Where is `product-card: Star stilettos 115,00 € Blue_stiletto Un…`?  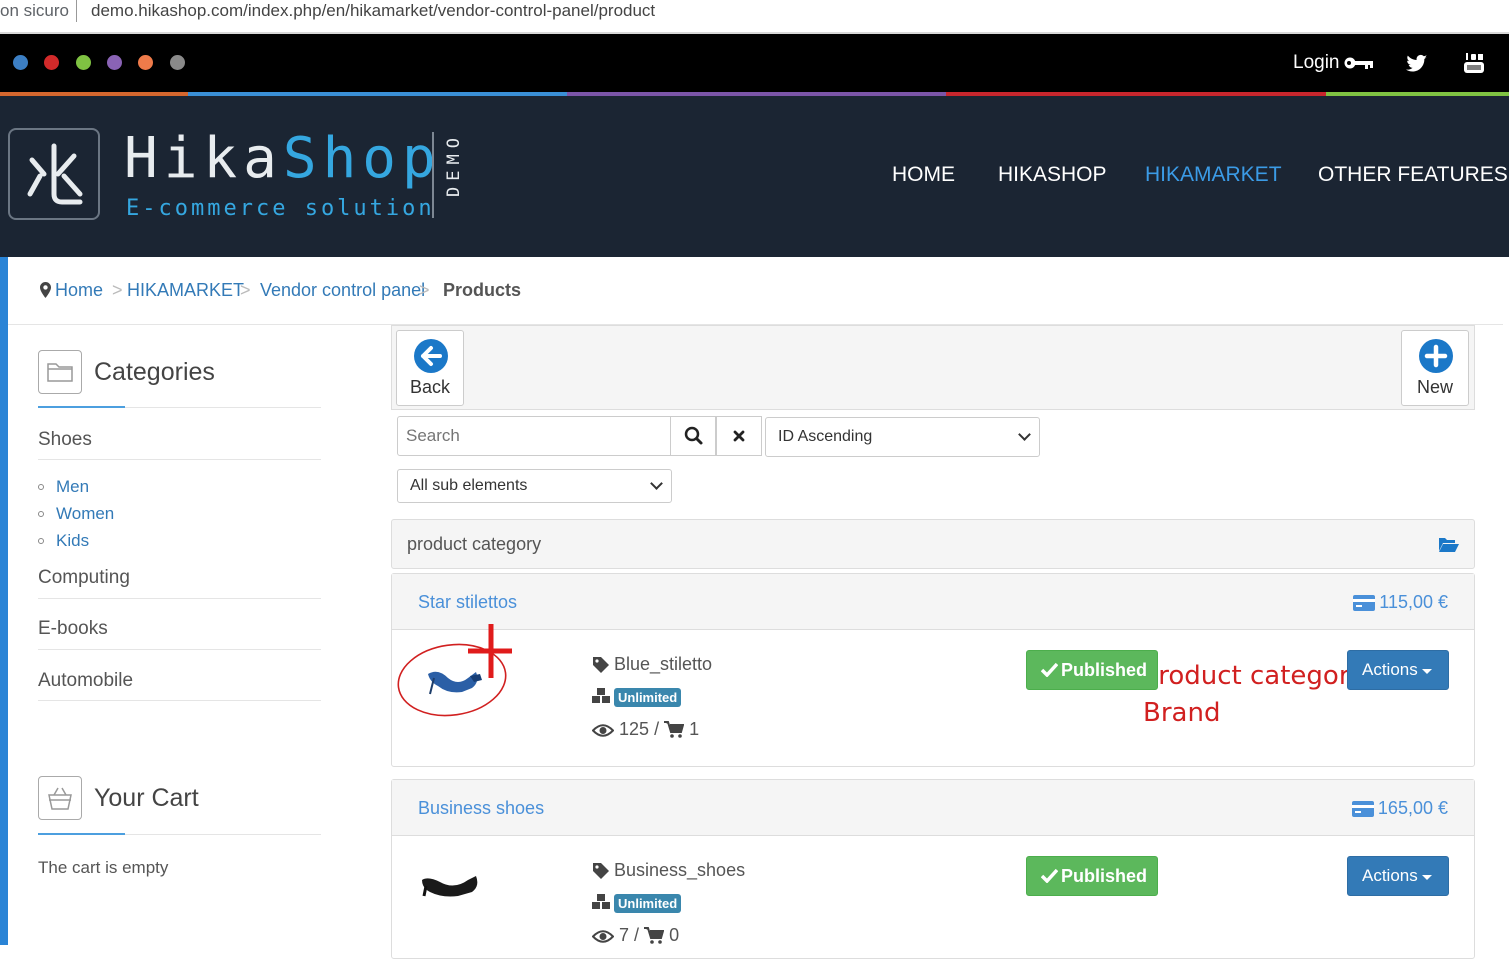
product-card: Star stilettos 115,00 € Blue_stiletto Un… is located at coordinates (933, 670).